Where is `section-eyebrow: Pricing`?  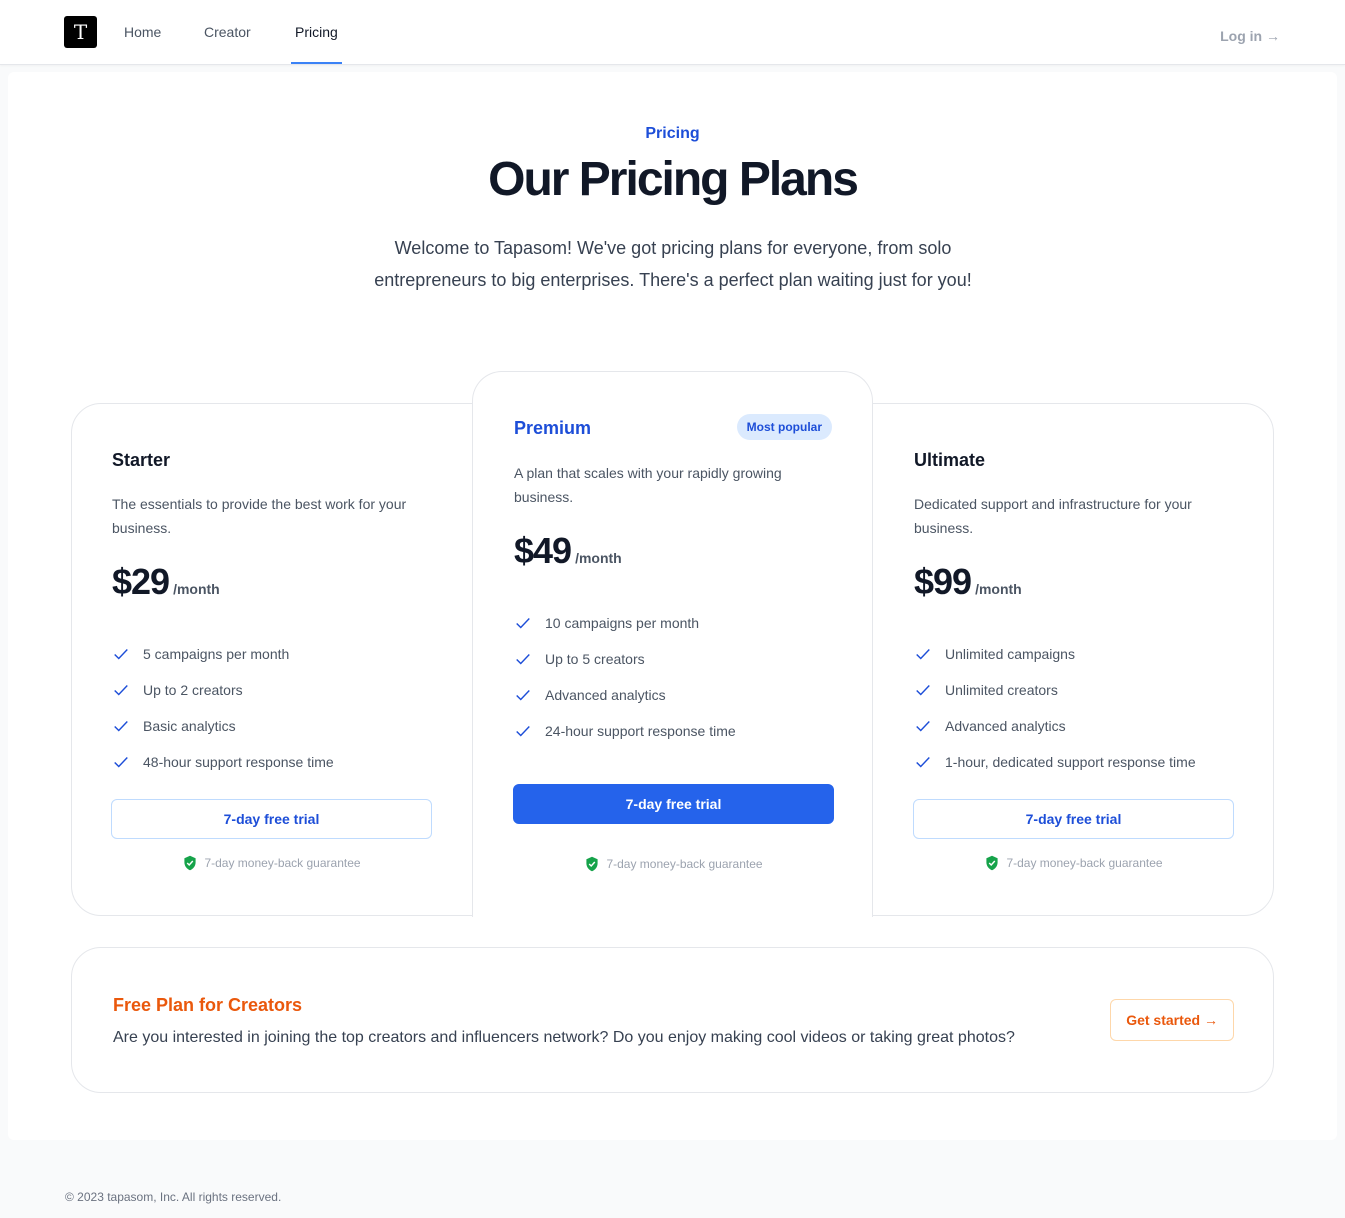
section-eyebrow: Pricing is located at coordinates (672, 133).